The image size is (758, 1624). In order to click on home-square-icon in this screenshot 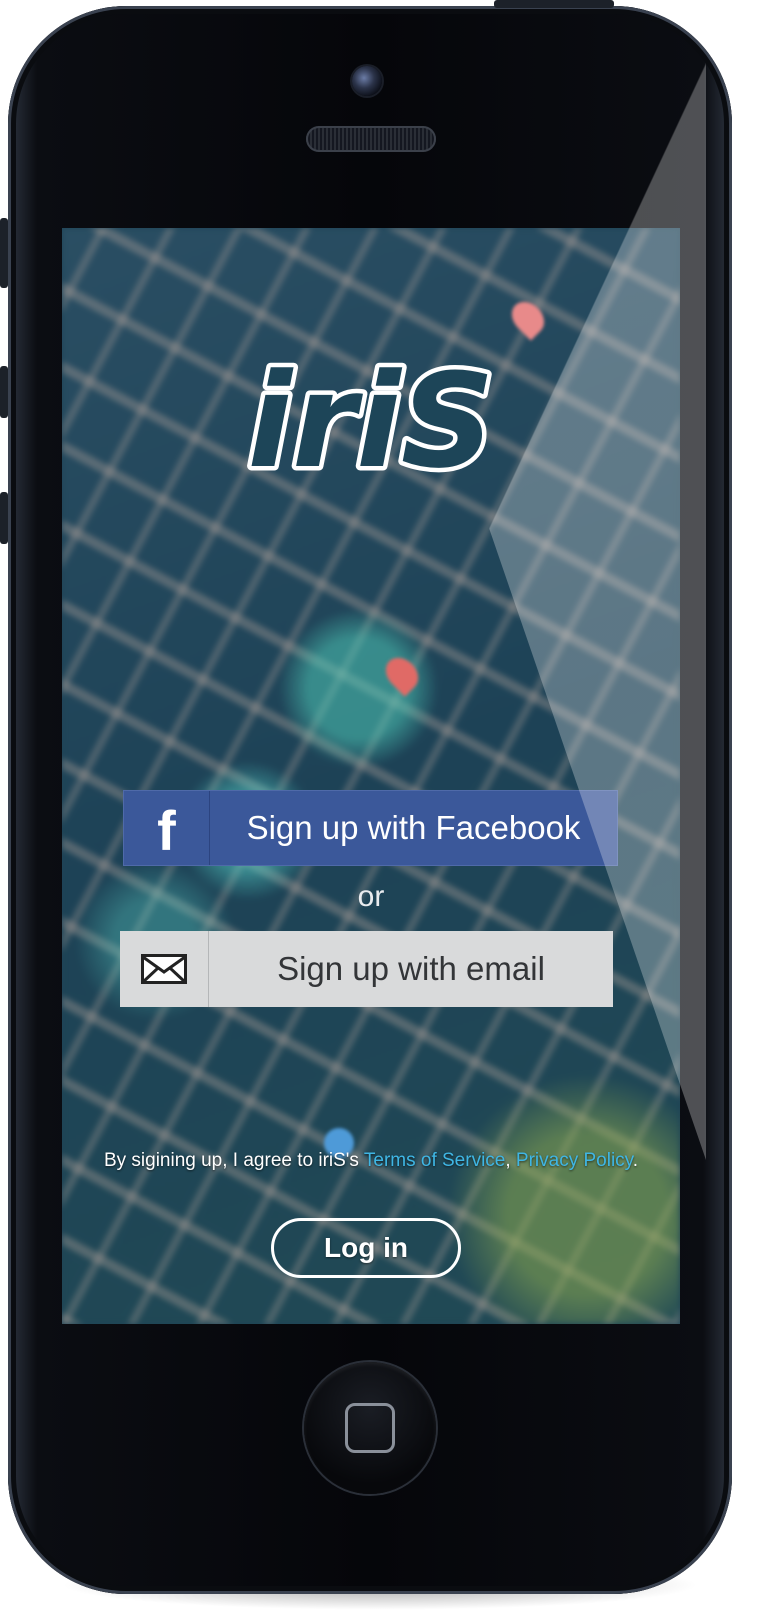, I will do `click(370, 1428)`.